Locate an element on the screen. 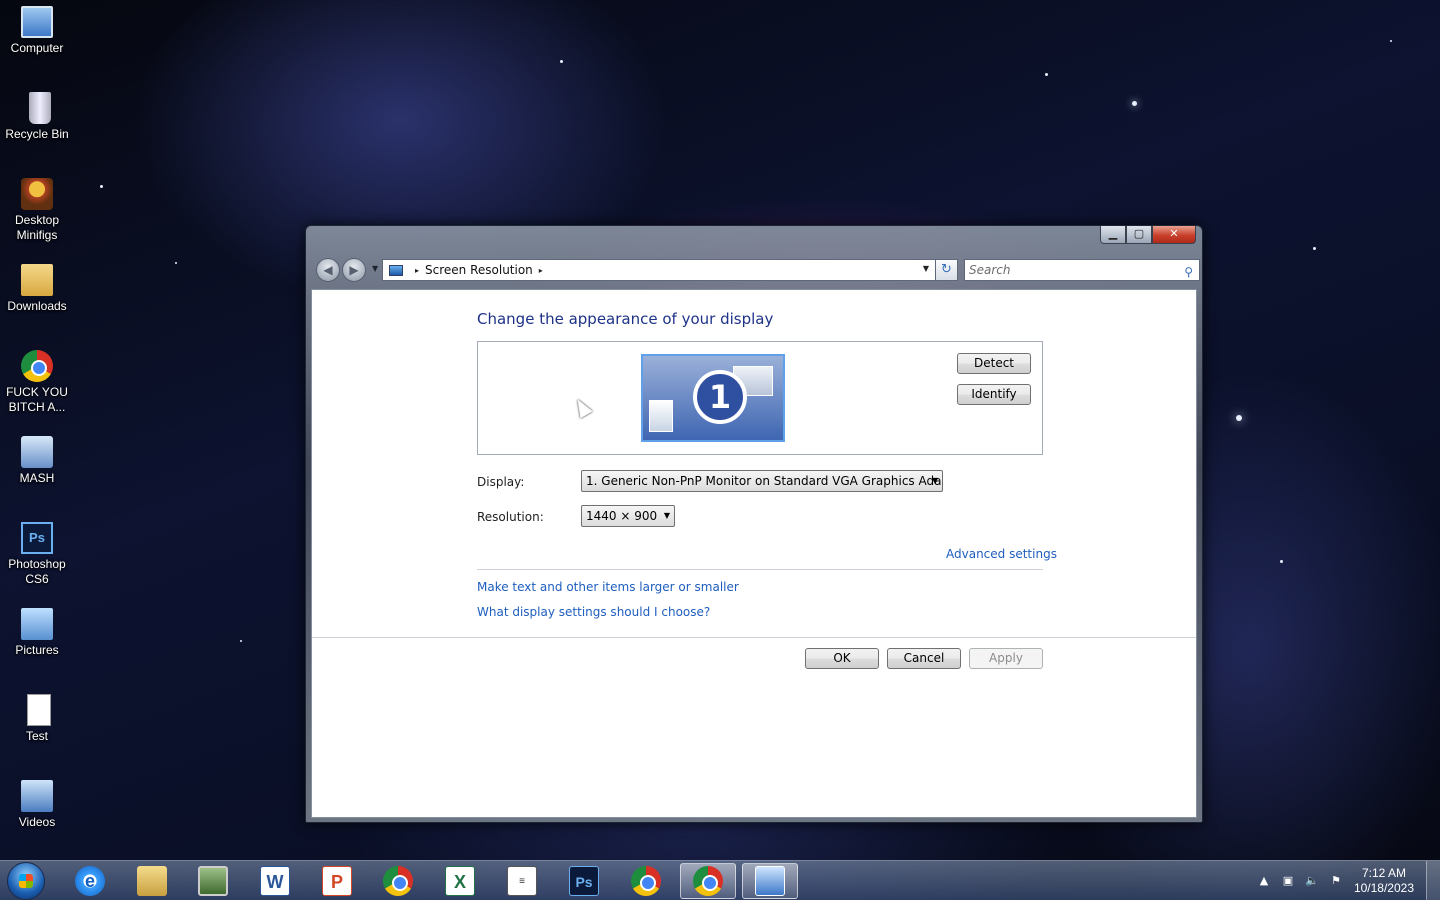  display-settings-help-link: What display settings should I choose? is located at coordinates (593, 612).